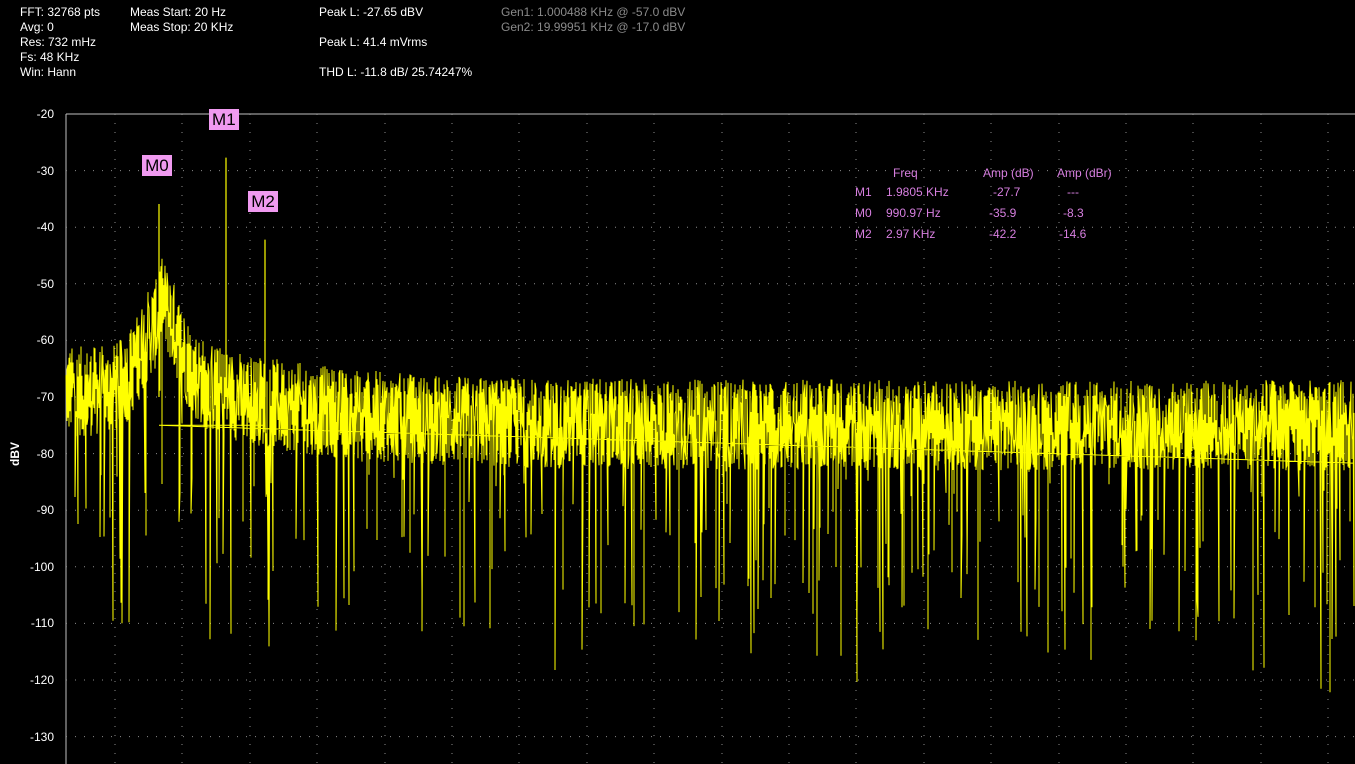 The width and height of the screenshot is (1355, 764). I want to click on table-header-freq: Freq, so click(905, 173).